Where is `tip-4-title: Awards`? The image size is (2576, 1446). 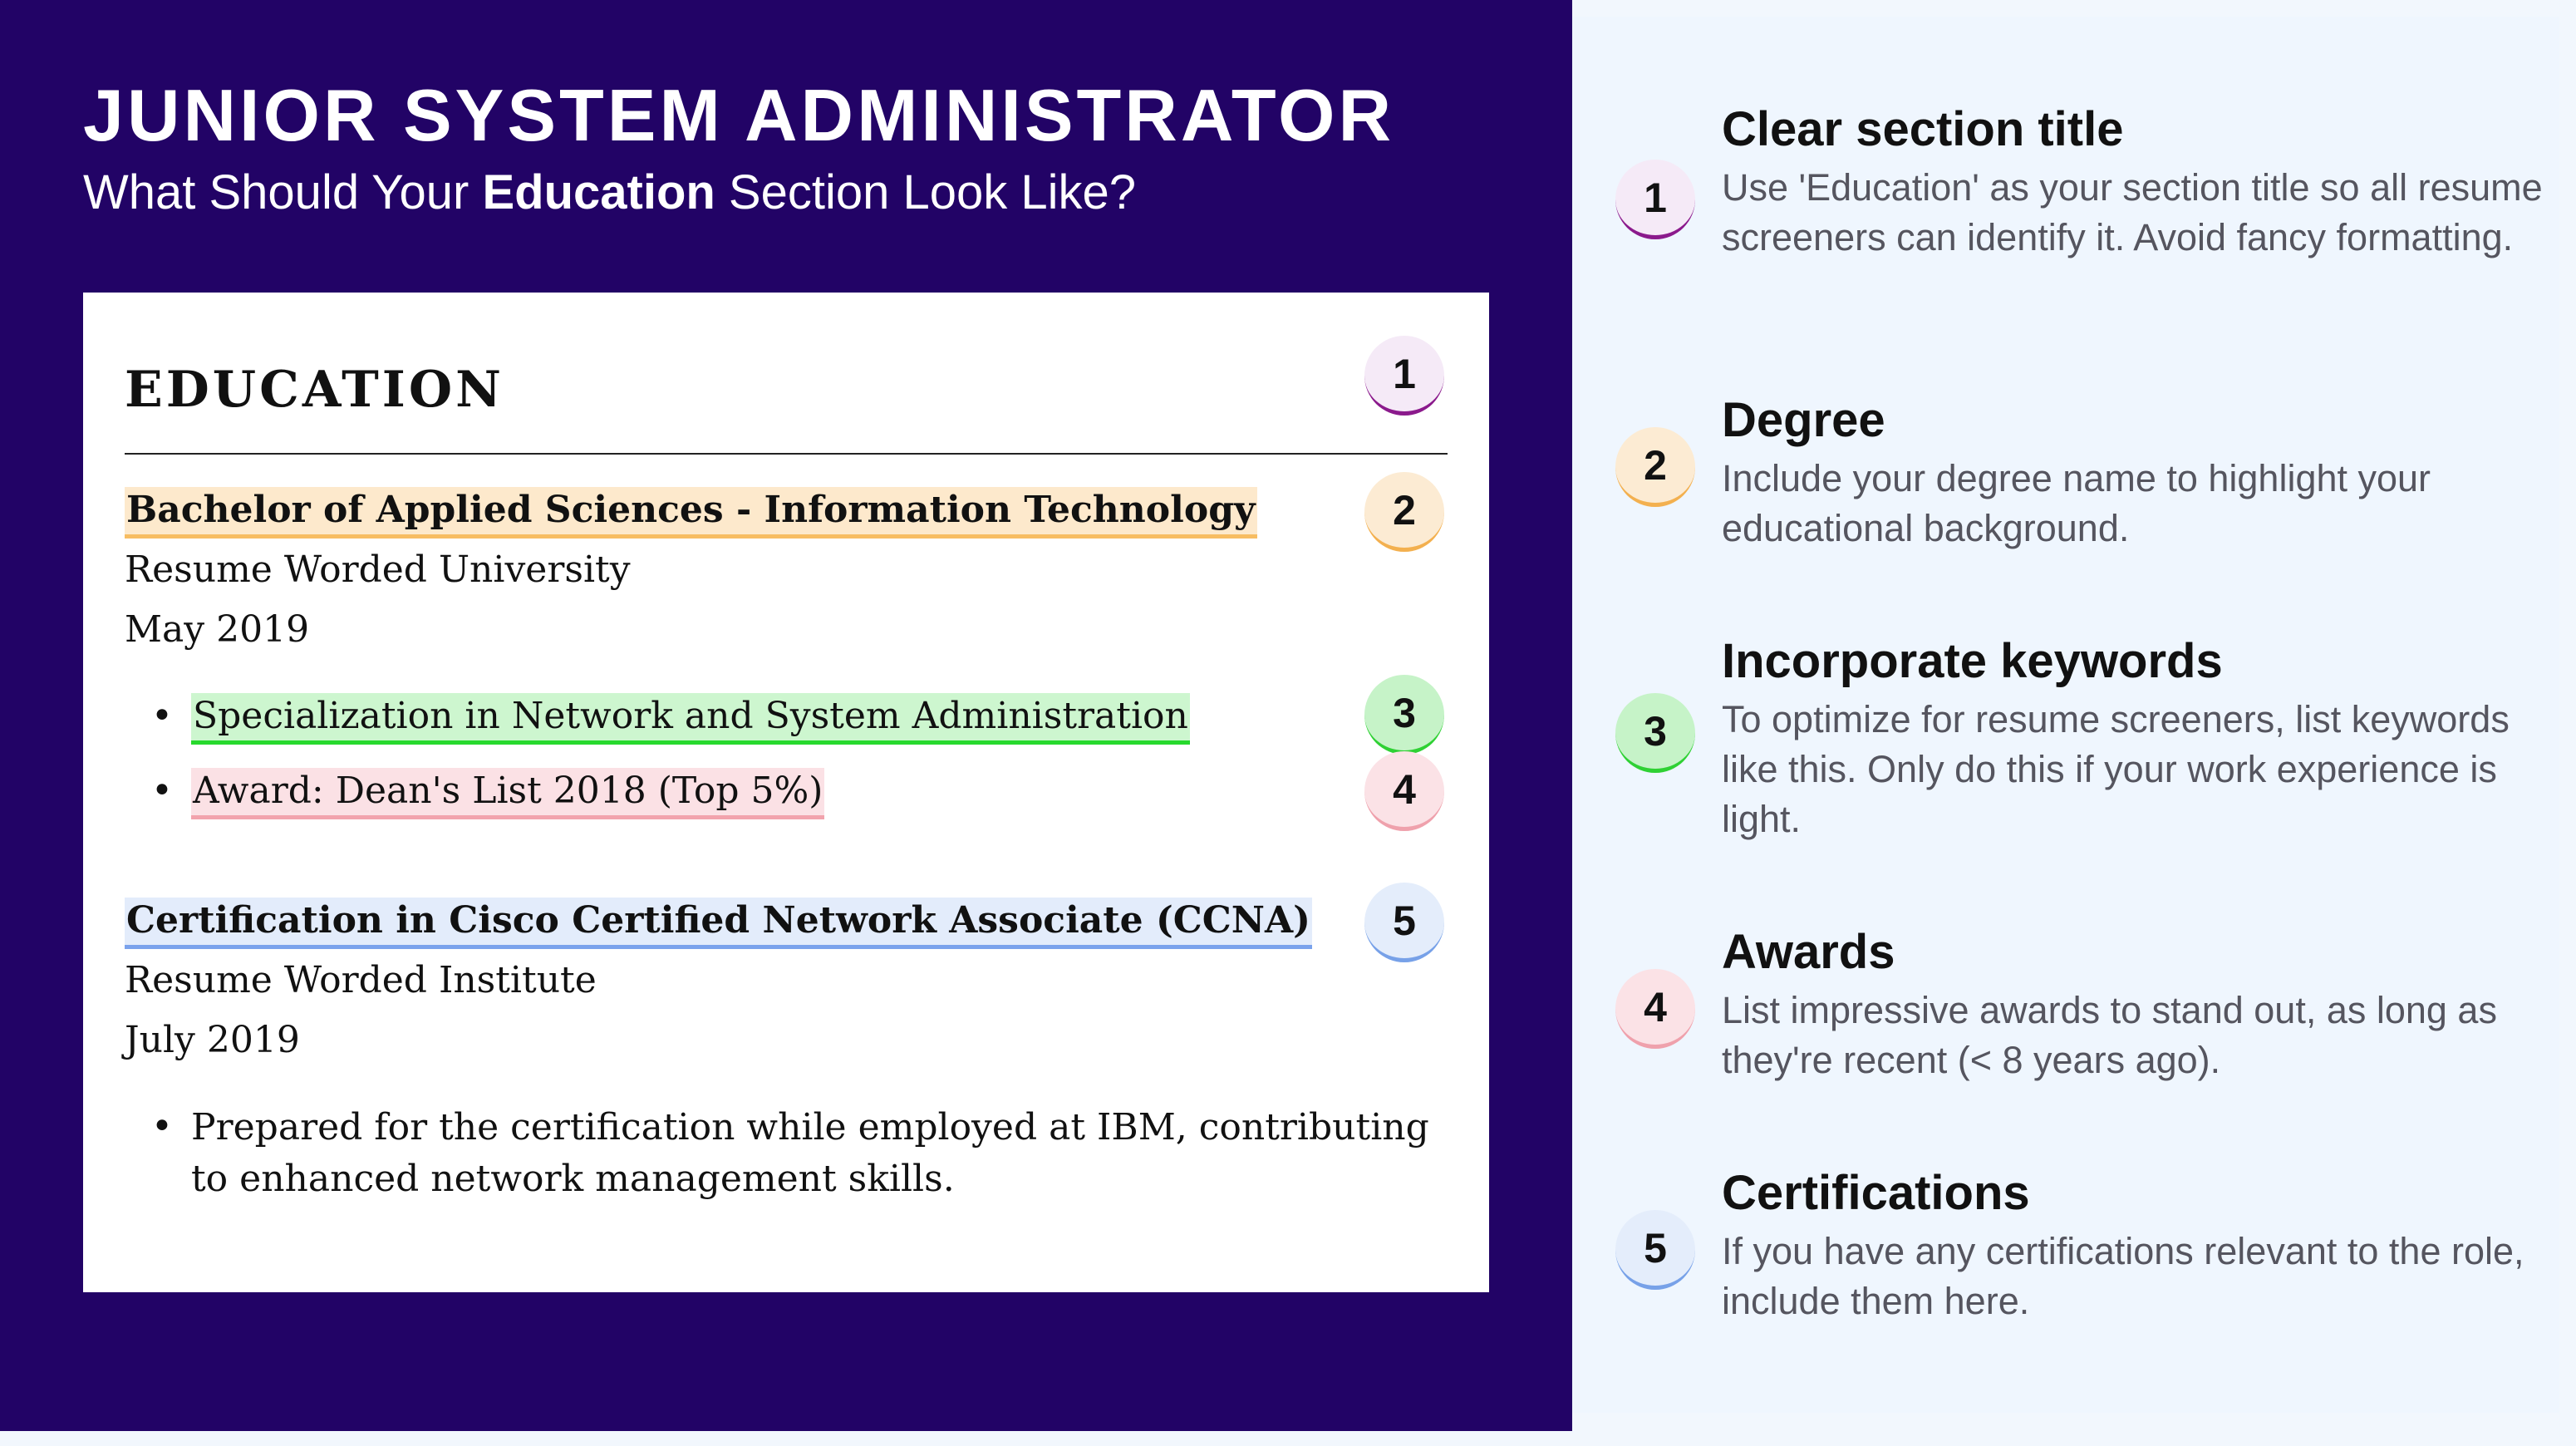 tip-4-title: Awards is located at coordinates (1808, 952).